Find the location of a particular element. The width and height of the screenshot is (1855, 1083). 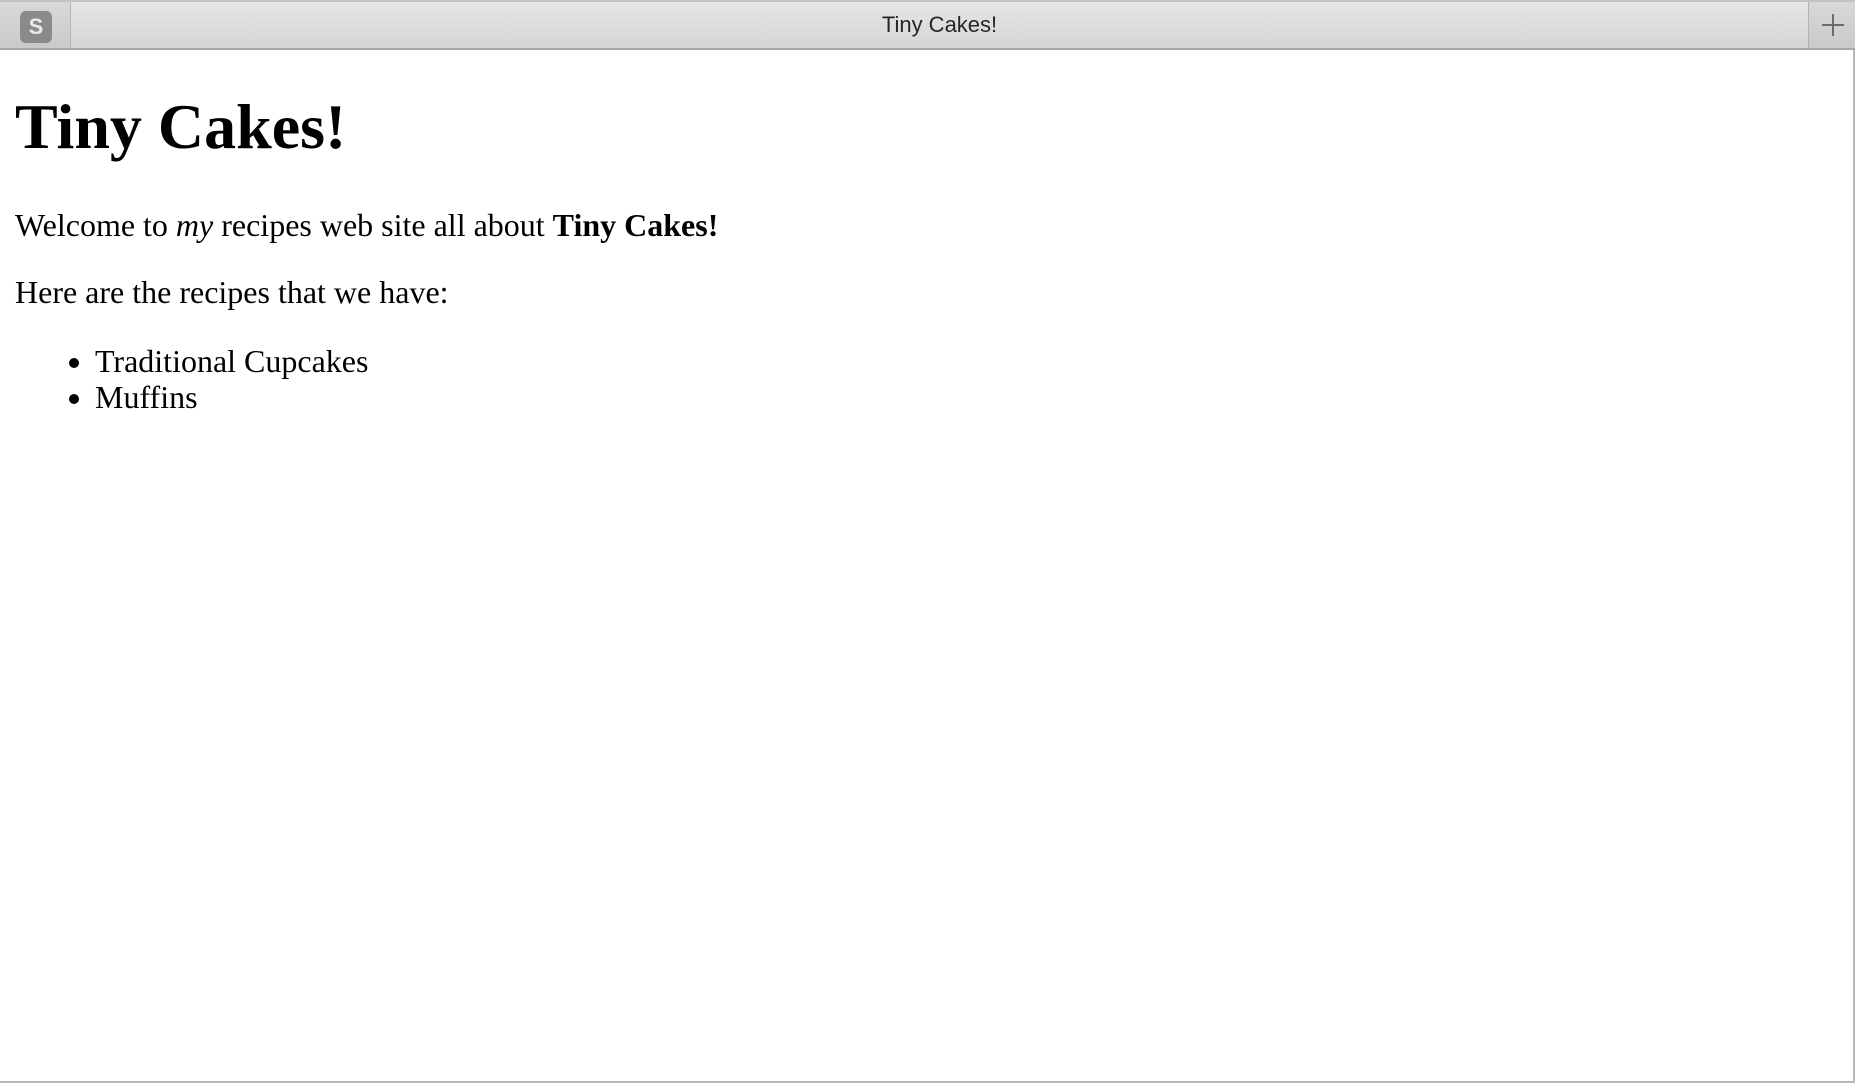

welcome-emphasis: my is located at coordinates (194, 225).